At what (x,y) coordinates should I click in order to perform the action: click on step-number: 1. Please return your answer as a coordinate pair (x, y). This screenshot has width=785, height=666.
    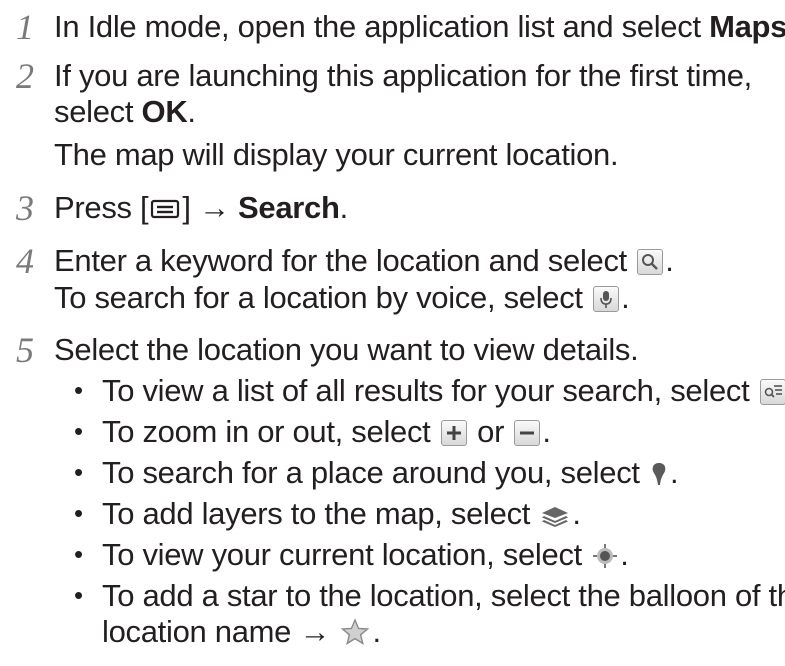
    Looking at the image, I should click on (25, 27).